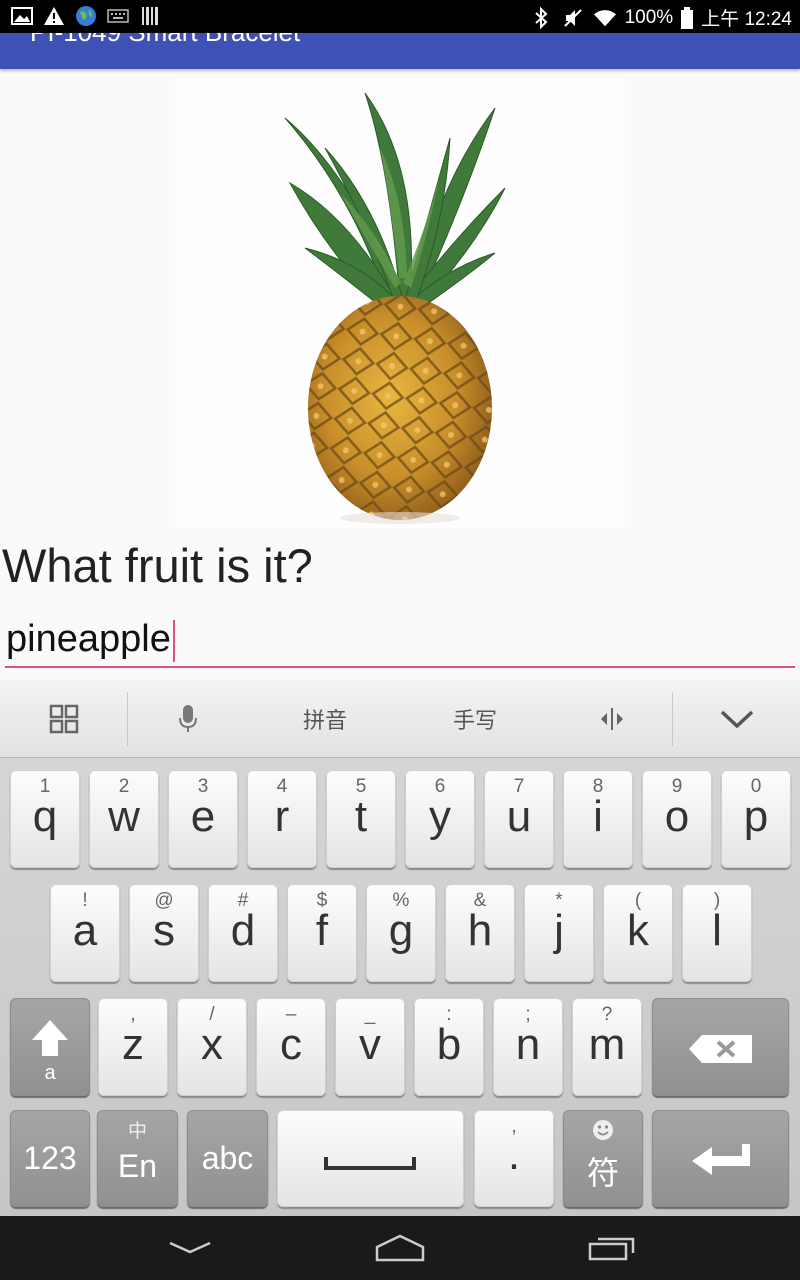  Describe the element at coordinates (746, 19) in the screenshot. I see `clock: 上午 12:24` at that location.